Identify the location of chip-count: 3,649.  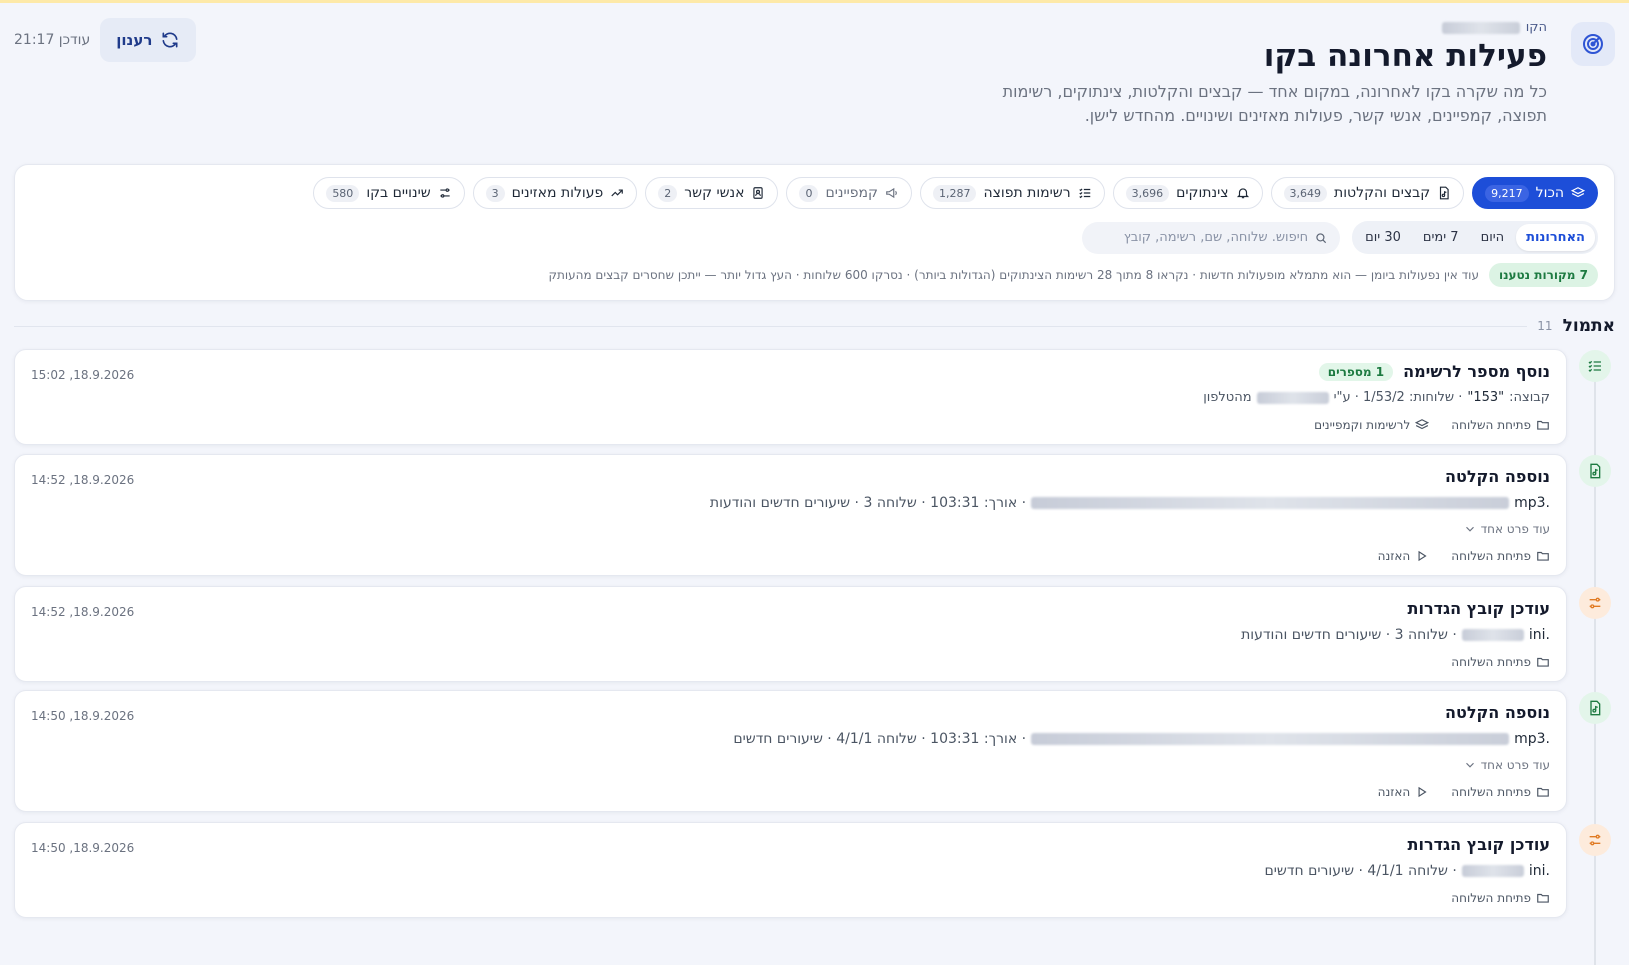
(1305, 193).